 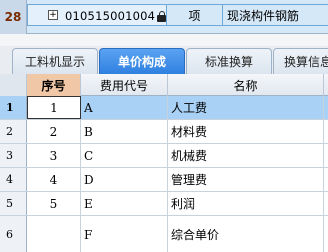 I want to click on seq-cell: 1, so click(x=54, y=107).